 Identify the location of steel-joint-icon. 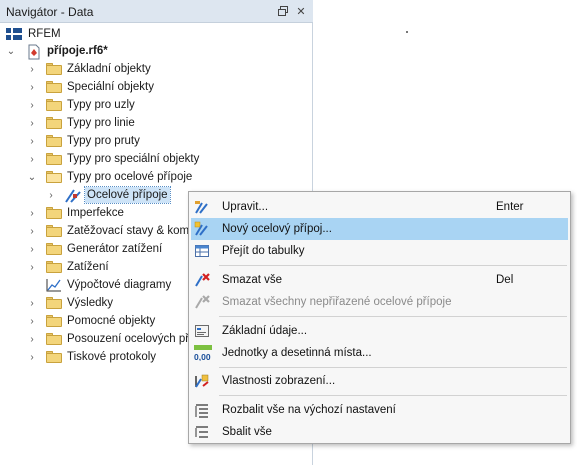
(73, 195).